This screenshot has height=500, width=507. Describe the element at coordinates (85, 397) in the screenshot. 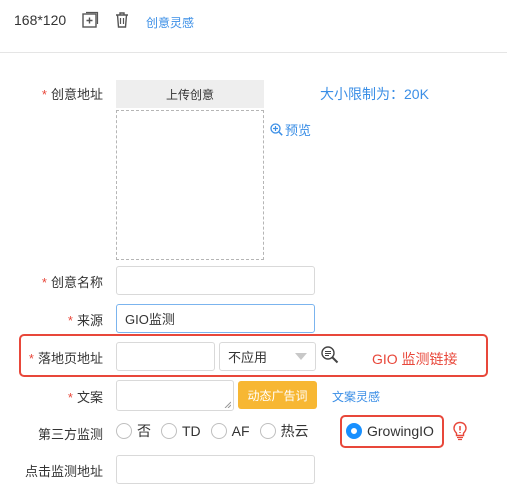

I see `copy-label: * 文案` at that location.